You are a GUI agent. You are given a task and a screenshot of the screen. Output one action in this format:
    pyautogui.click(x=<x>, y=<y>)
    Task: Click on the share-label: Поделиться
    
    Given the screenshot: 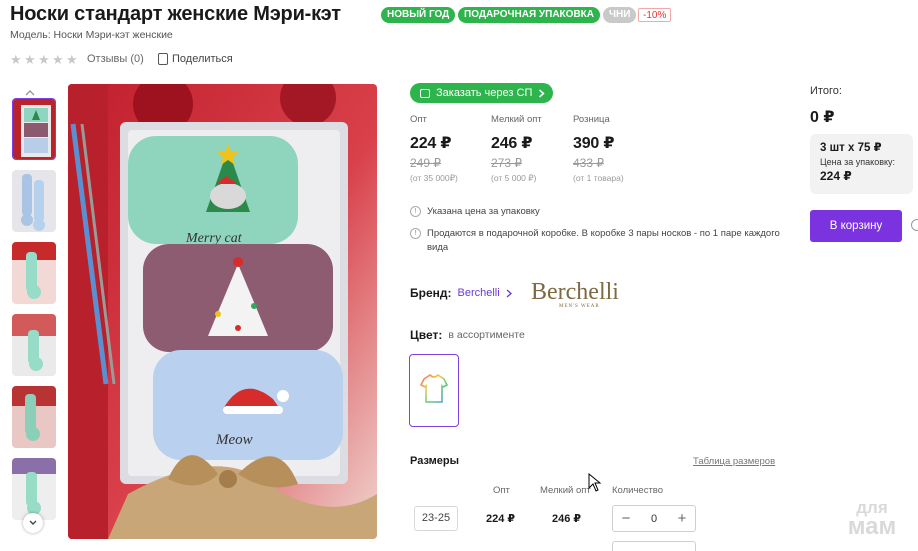 What is the action you would take?
    pyautogui.click(x=202, y=59)
    